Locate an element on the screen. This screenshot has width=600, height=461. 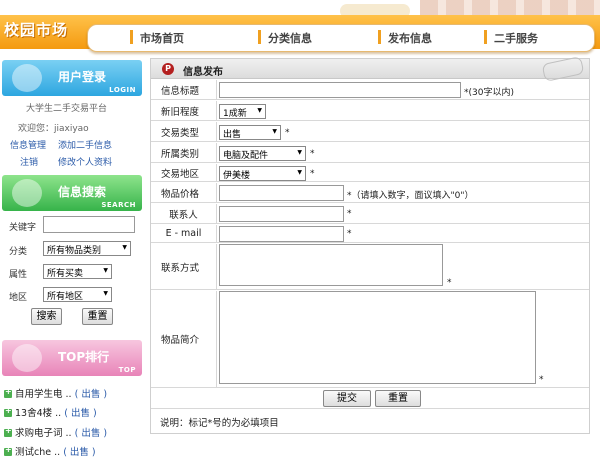
contact-input is located at coordinates (281, 214).